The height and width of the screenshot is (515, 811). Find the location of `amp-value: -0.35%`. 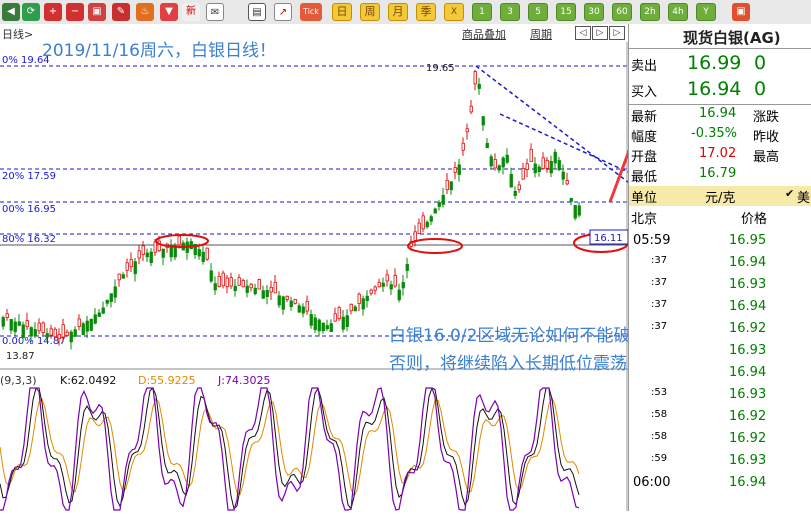

amp-value: -0.35% is located at coordinates (714, 133).